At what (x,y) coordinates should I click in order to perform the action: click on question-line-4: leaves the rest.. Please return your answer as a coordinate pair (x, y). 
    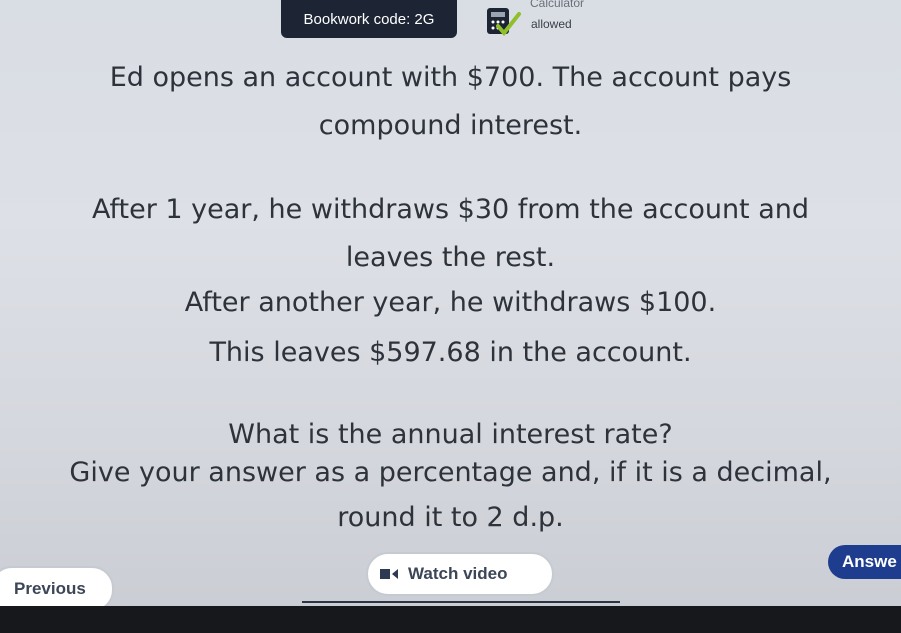
    Looking at the image, I should click on (450, 257).